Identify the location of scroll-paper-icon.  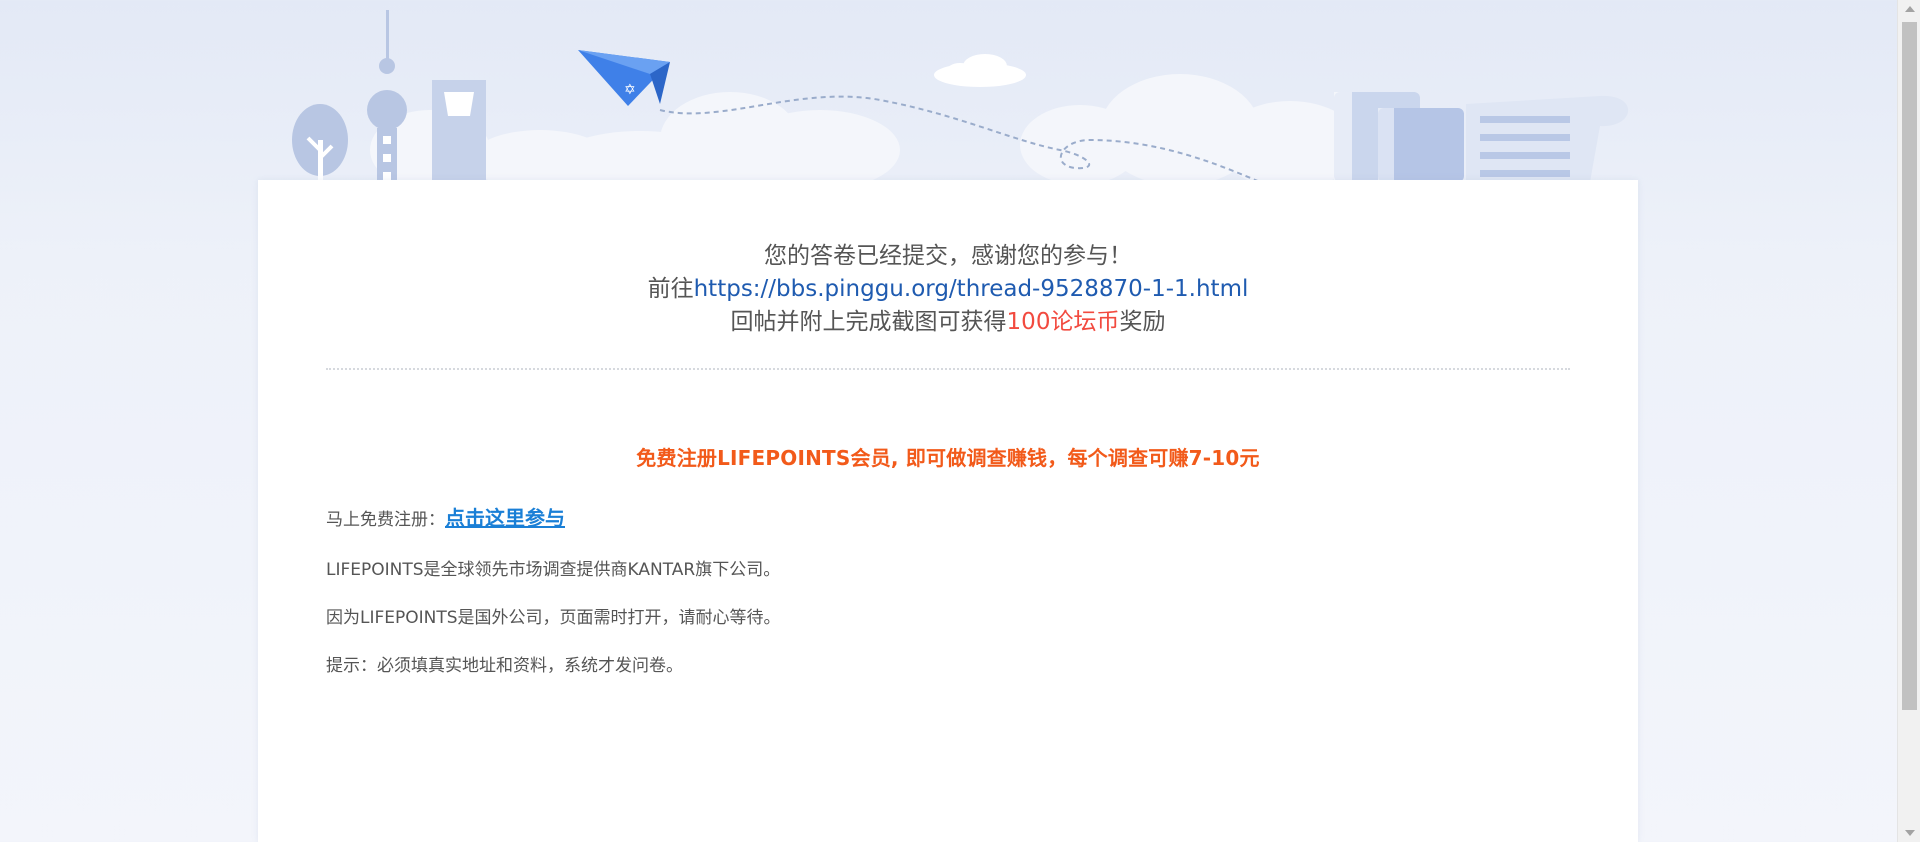
(1547, 138).